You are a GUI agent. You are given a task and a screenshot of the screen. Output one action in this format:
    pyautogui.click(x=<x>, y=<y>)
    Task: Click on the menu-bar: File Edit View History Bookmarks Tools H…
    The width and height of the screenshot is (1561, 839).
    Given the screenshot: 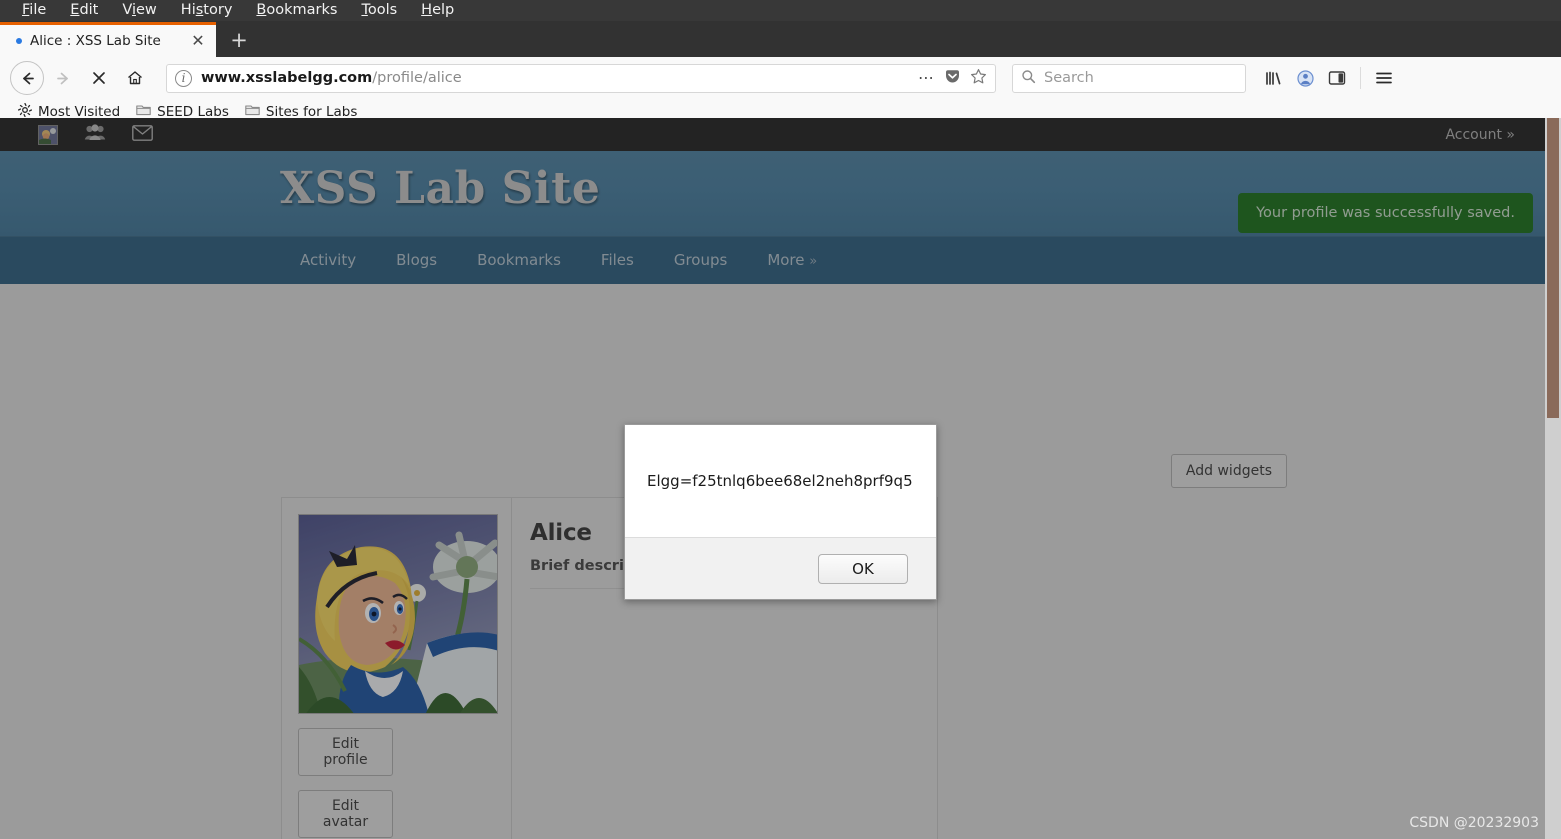 What is the action you would take?
    pyautogui.click(x=780, y=10)
    